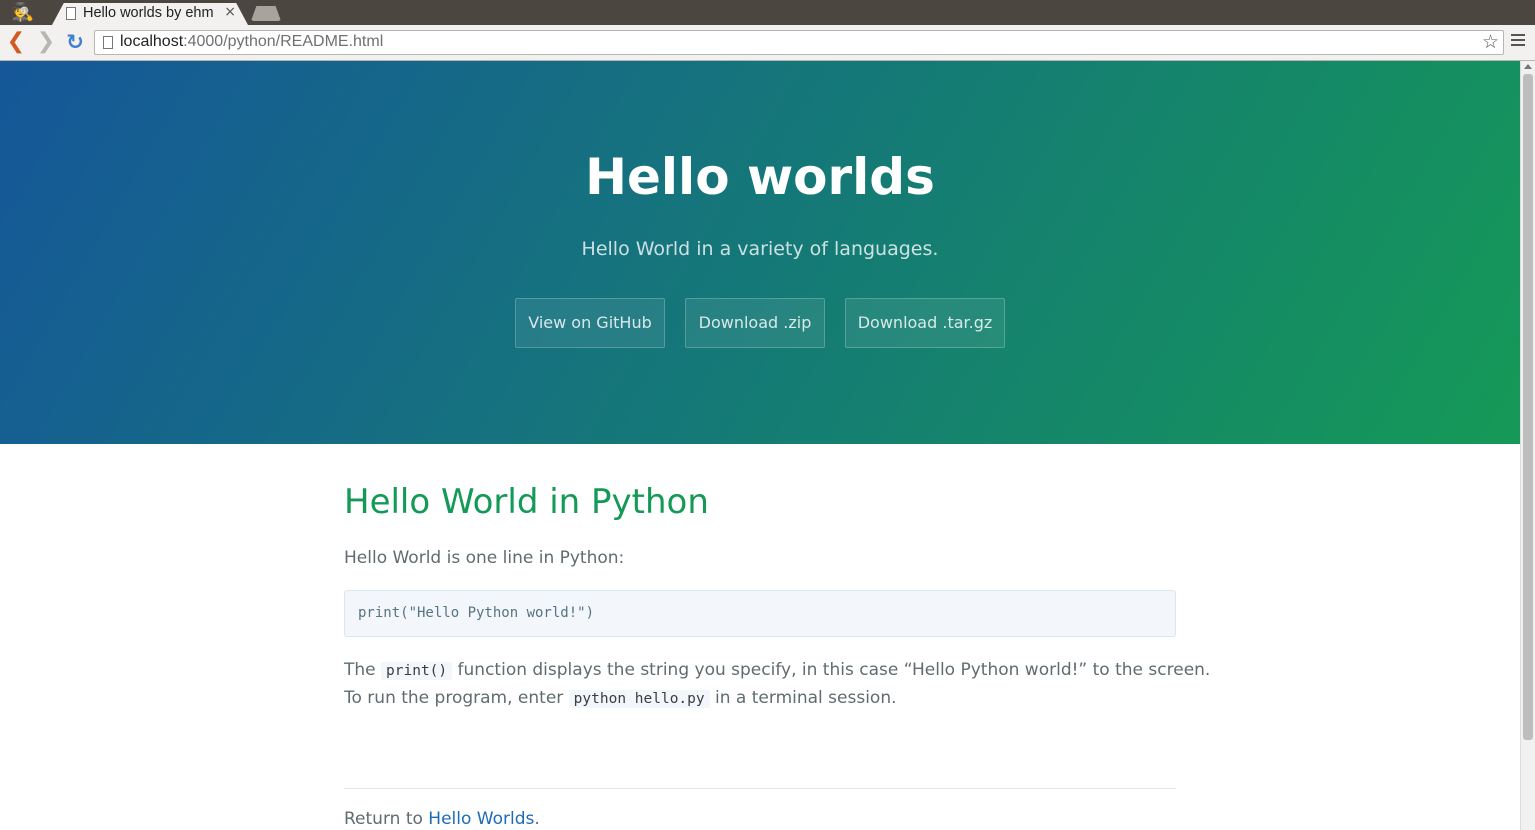  I want to click on code-snippet: print("Hello Python world!"), so click(476, 613).